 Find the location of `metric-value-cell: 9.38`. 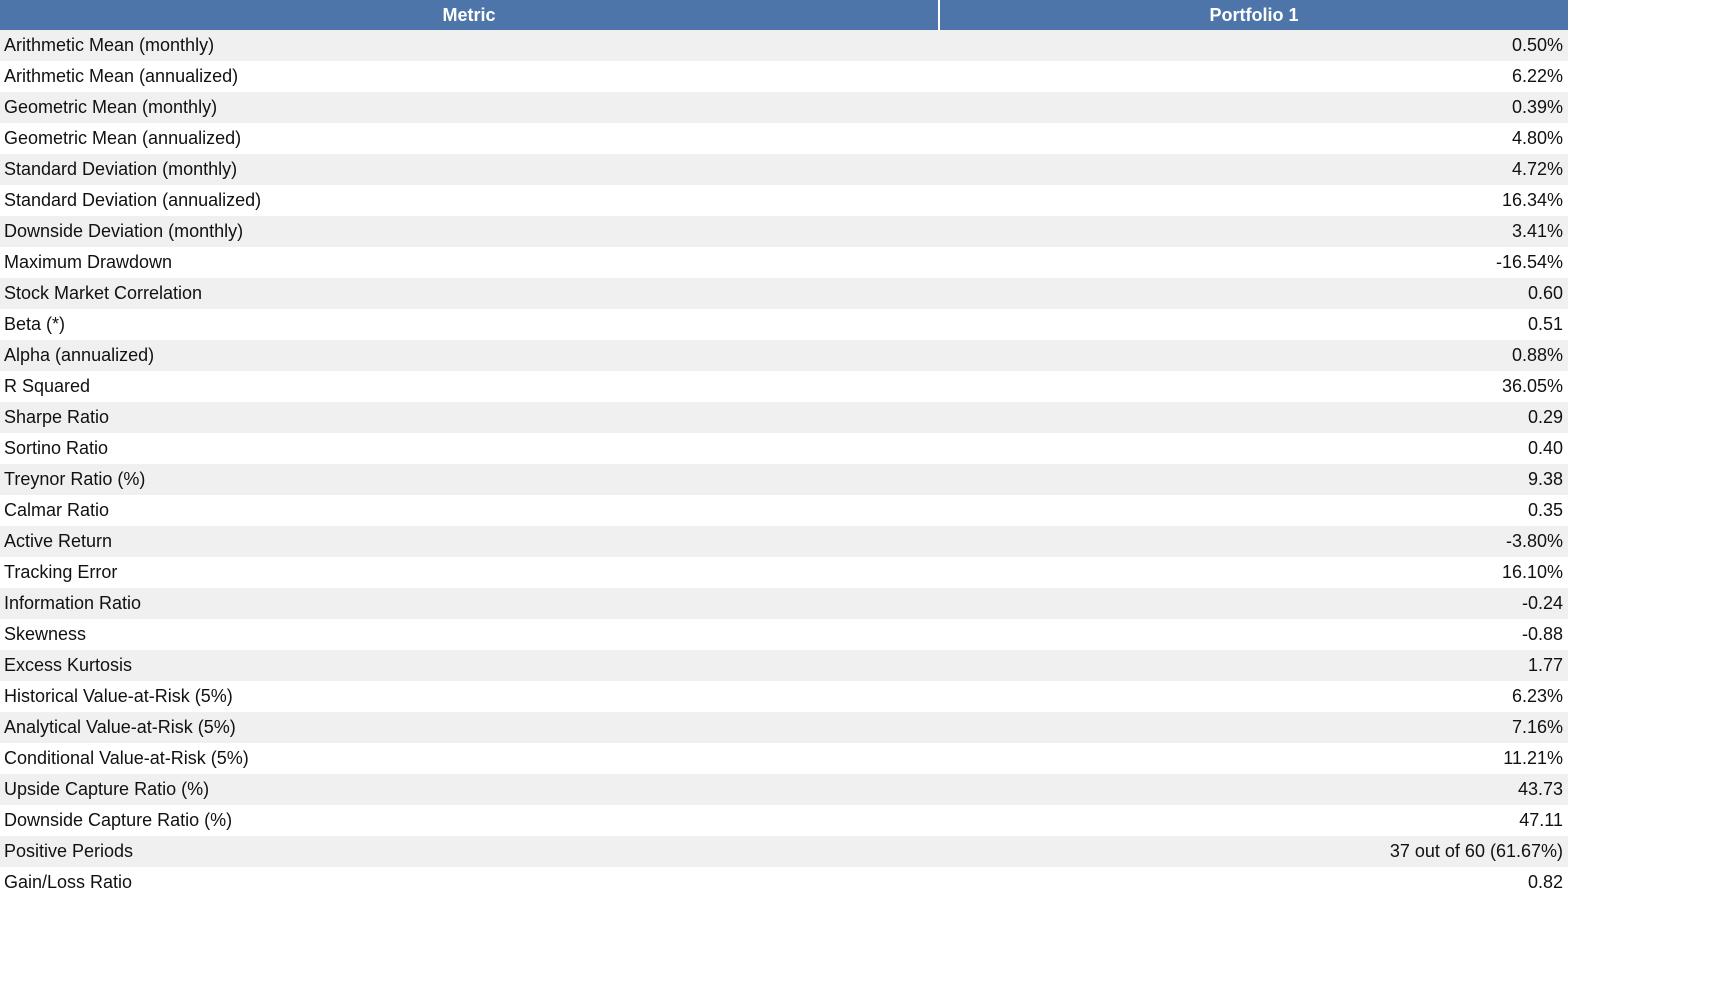

metric-value-cell: 9.38 is located at coordinates (1253, 479).